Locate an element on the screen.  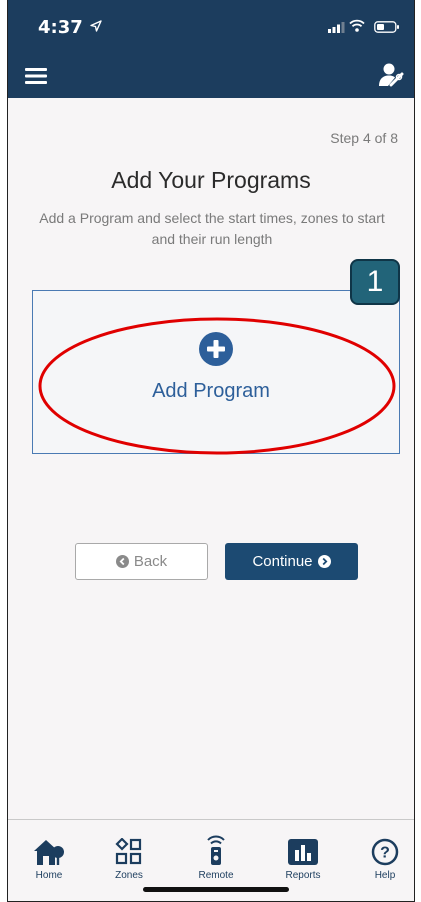
nav-bar is located at coordinates (211, 76).